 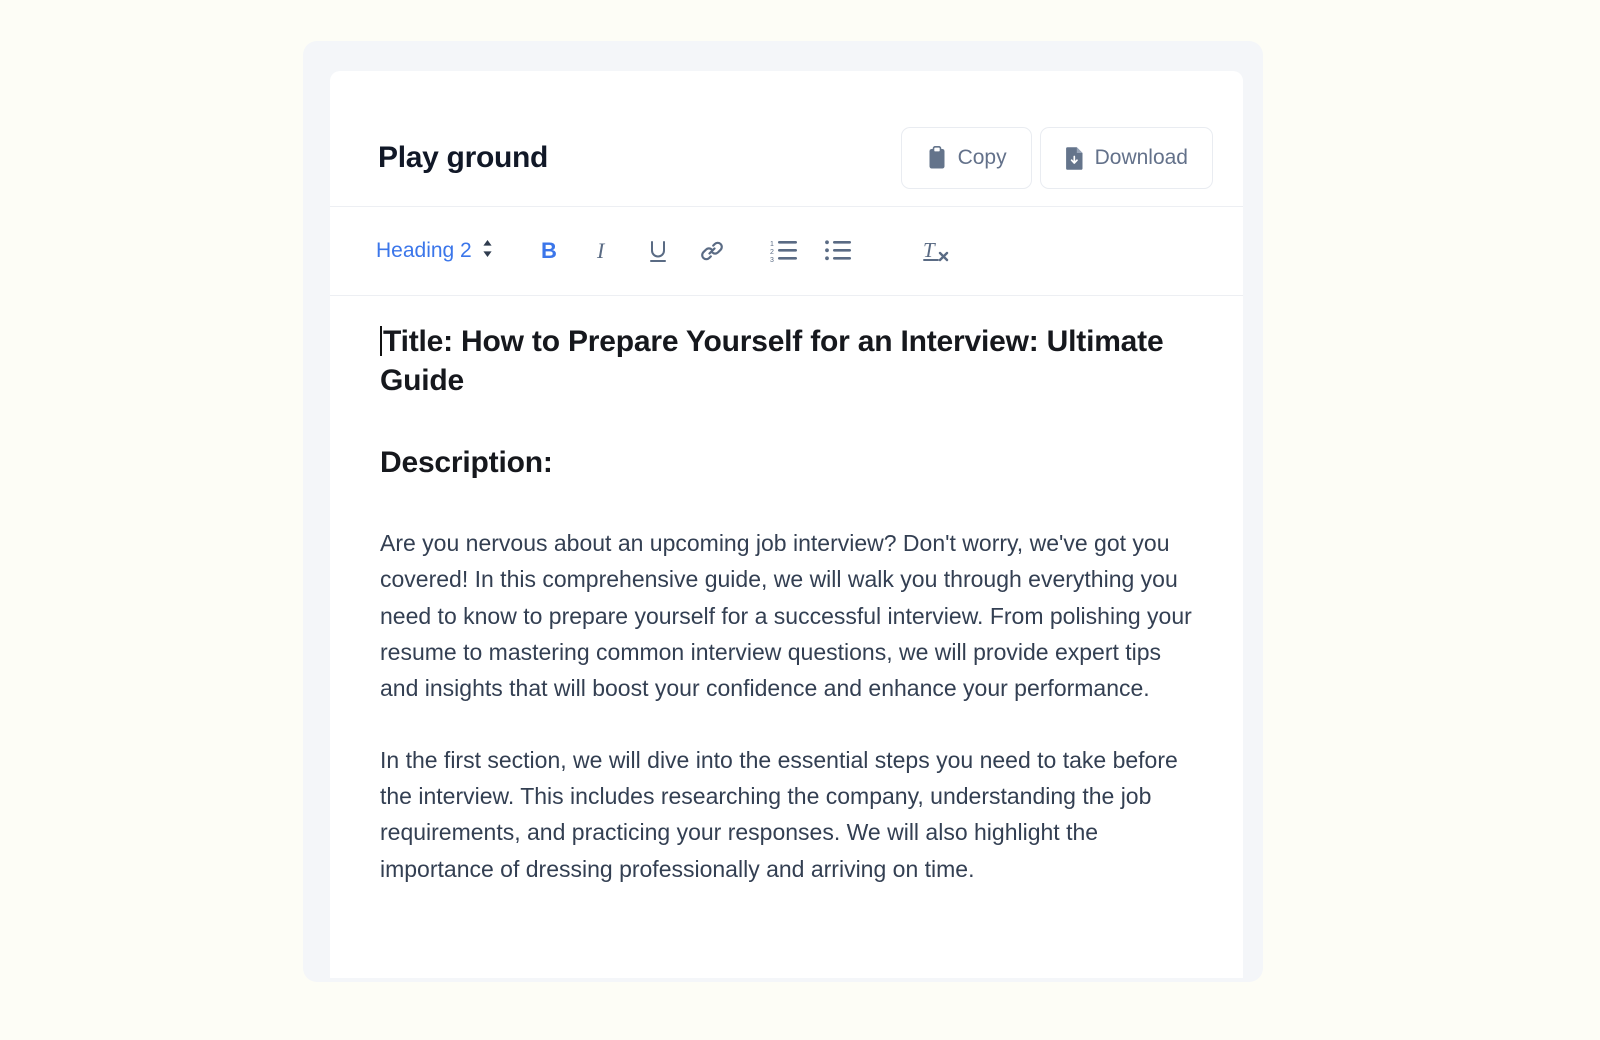 I want to click on bullet-list-button, so click(x=838, y=251).